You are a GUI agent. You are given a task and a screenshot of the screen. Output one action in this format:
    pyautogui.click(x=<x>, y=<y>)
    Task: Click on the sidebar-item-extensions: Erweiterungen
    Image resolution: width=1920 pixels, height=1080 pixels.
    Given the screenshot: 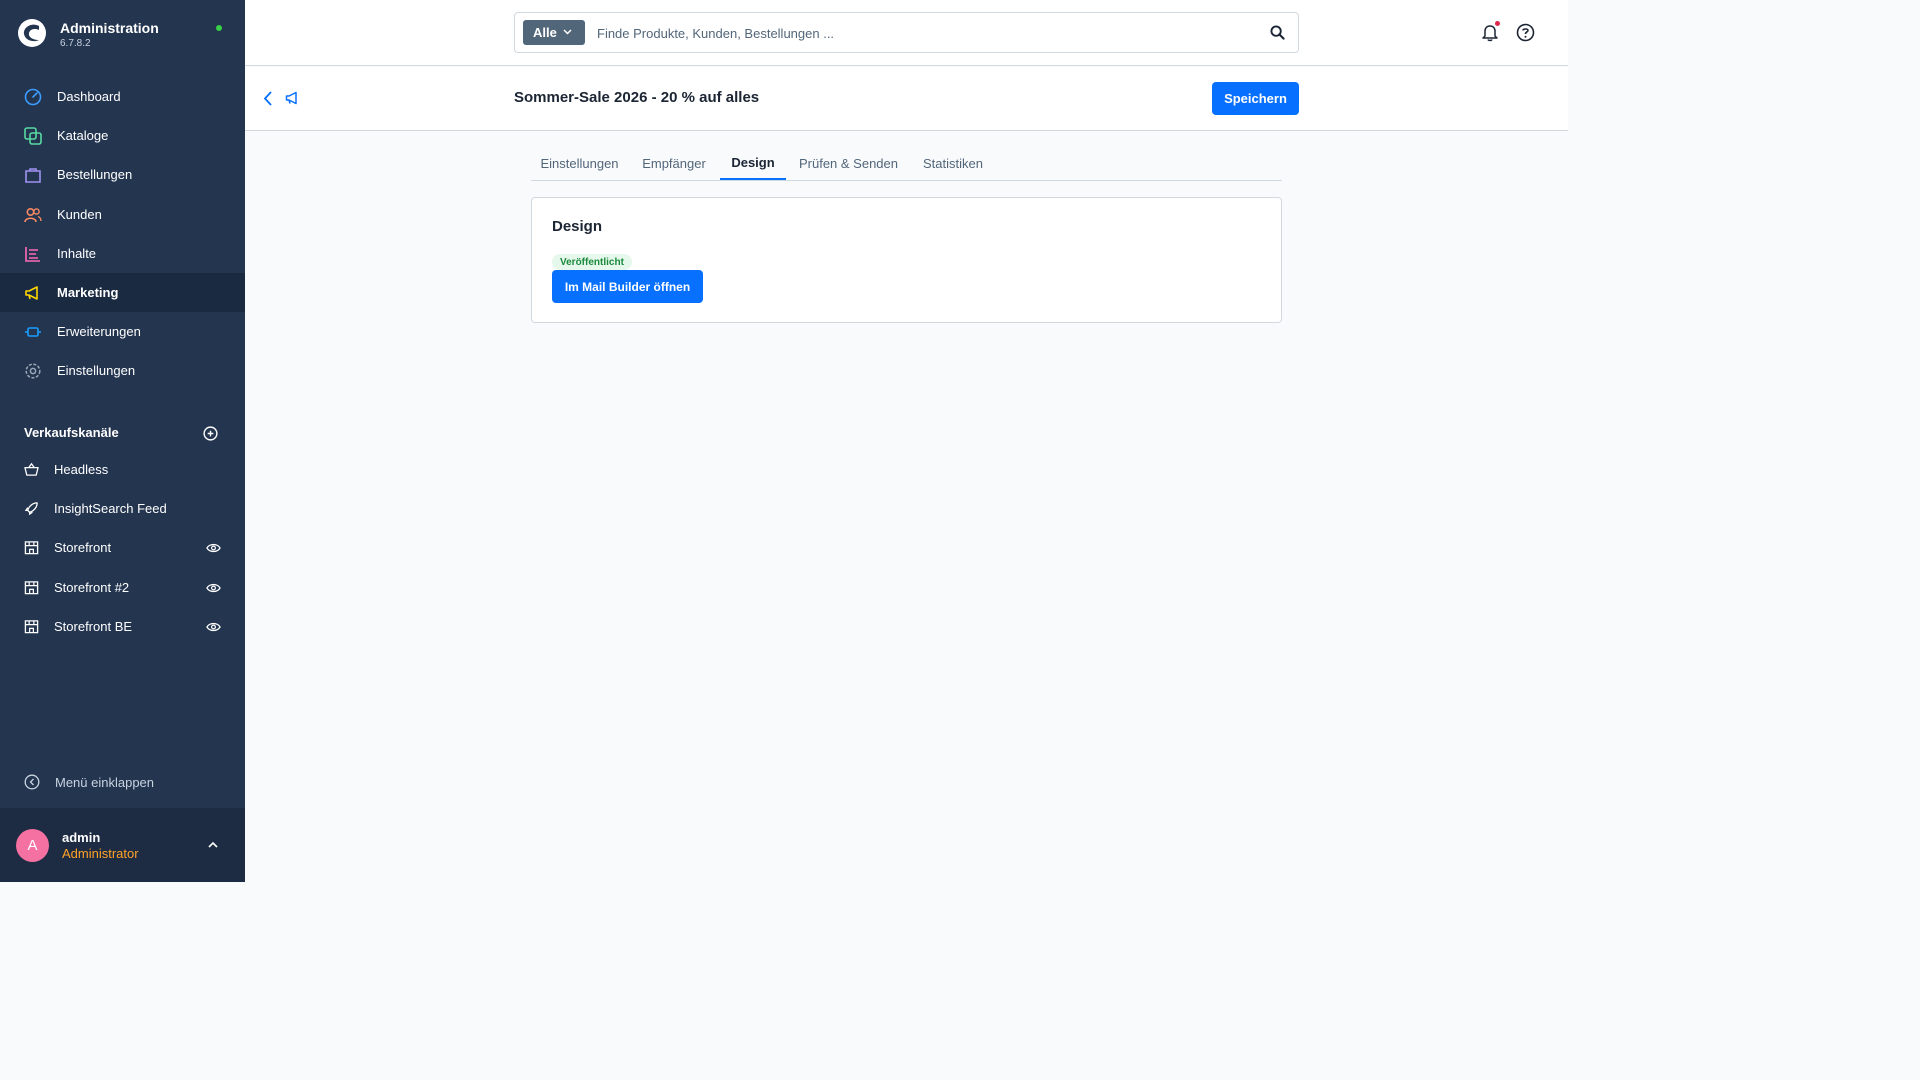 What is the action you would take?
    pyautogui.click(x=122, y=331)
    